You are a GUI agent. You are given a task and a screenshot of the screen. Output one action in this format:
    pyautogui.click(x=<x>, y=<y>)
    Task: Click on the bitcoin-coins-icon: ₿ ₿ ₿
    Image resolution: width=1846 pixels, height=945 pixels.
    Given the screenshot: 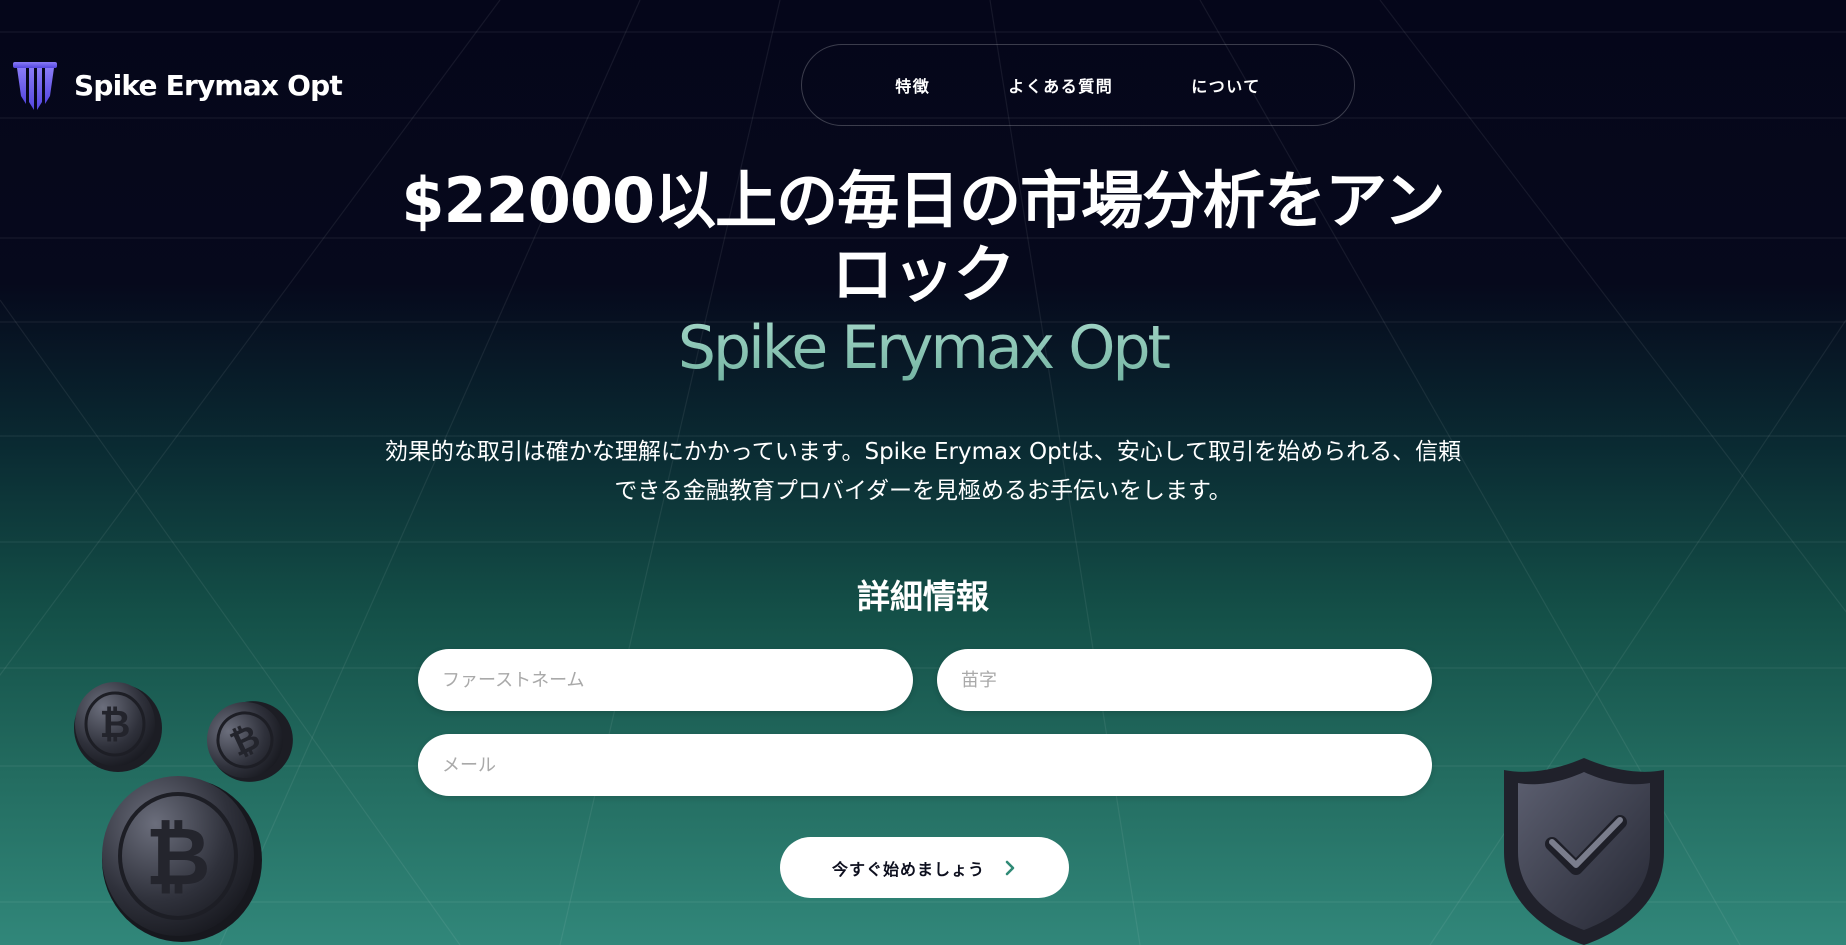 What is the action you would take?
    pyautogui.click(x=183, y=812)
    